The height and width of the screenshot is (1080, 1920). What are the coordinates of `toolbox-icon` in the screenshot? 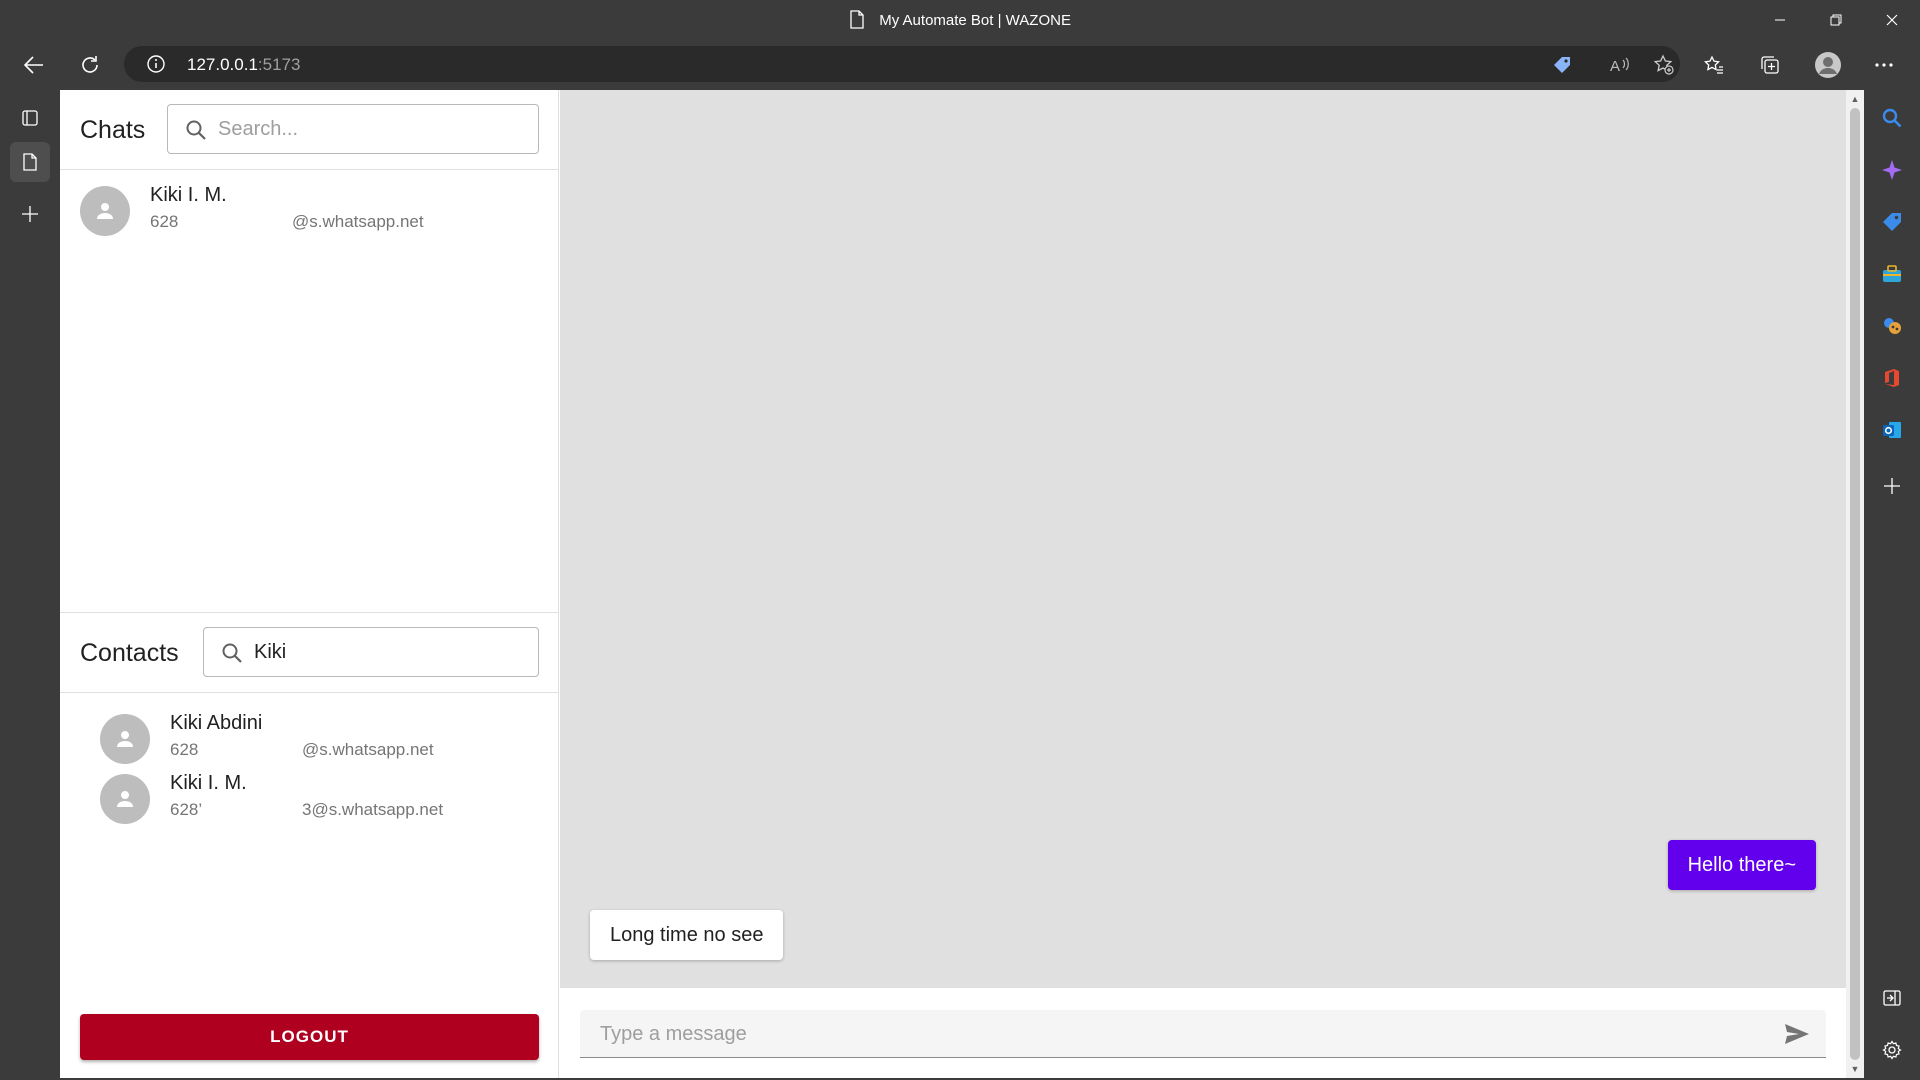 It's located at (1892, 273).